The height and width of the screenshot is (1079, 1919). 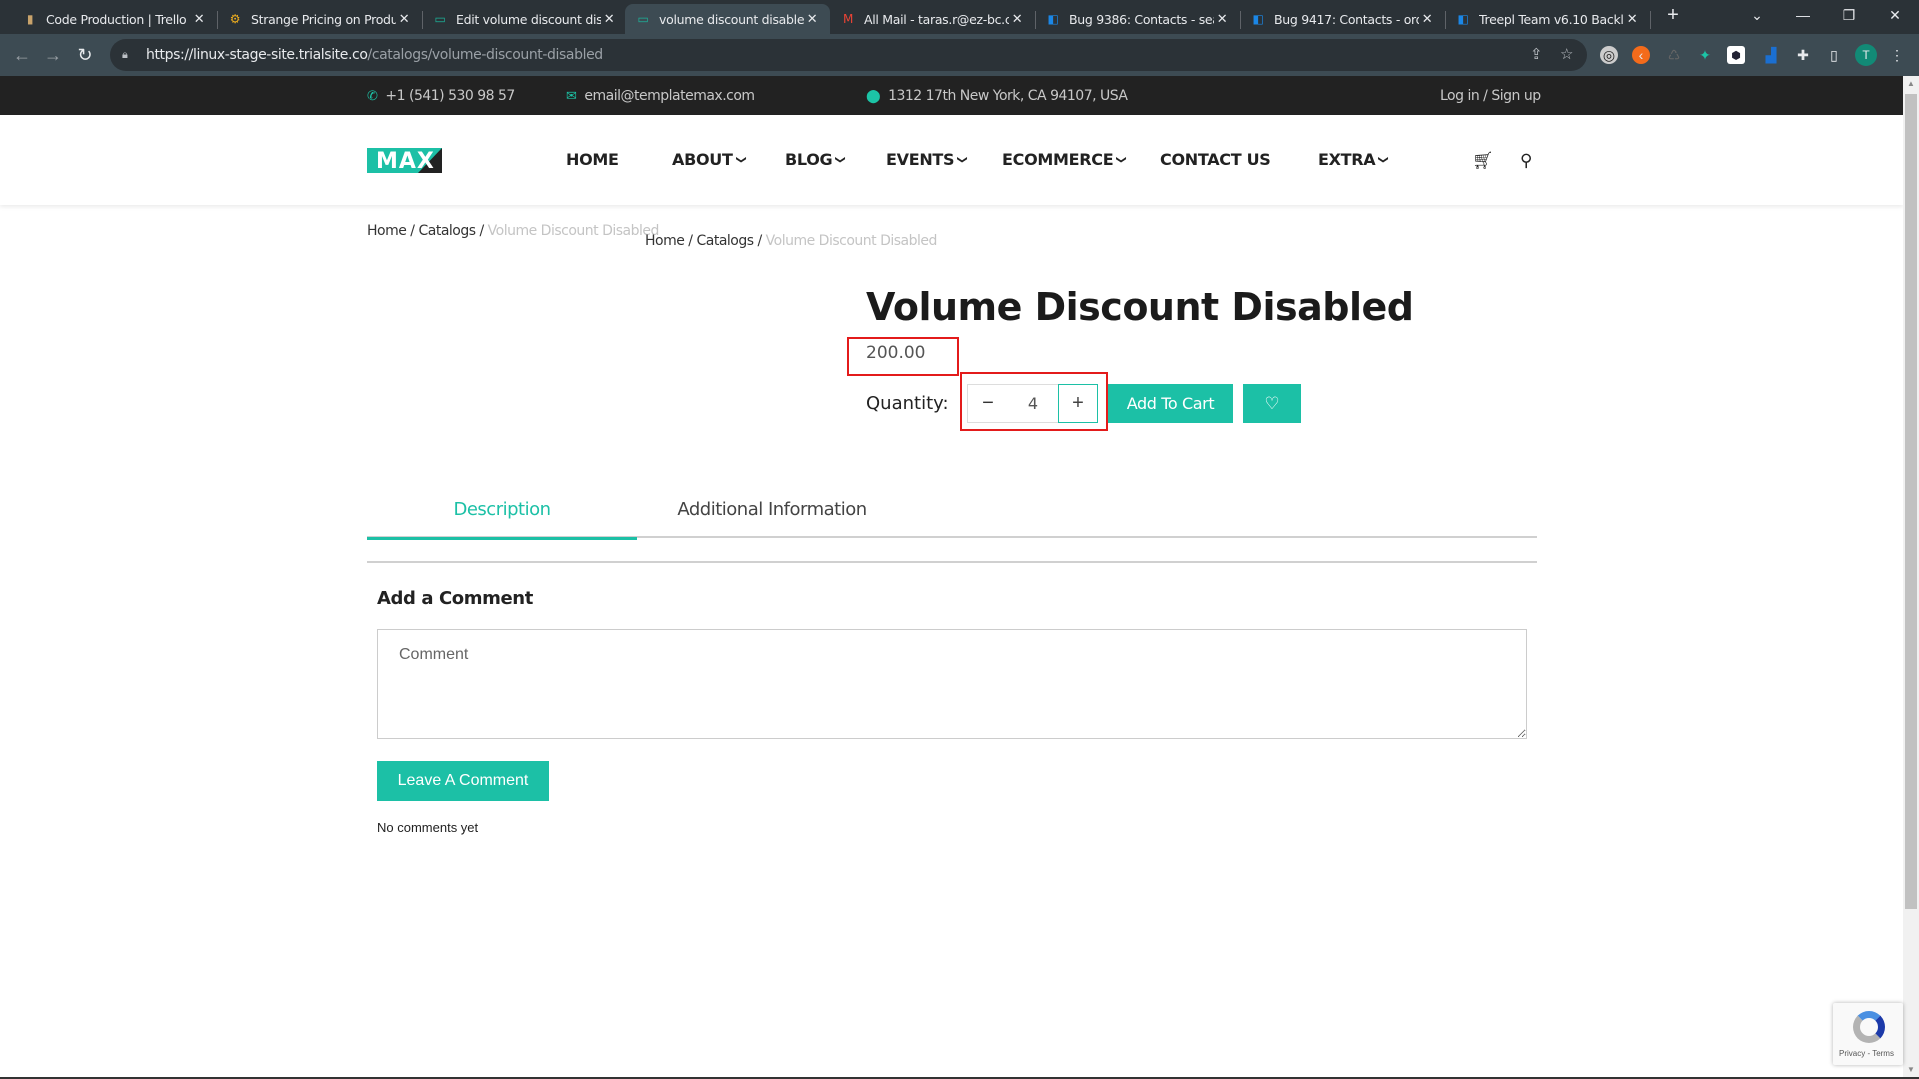 What do you see at coordinates (1911, 501) in the screenshot?
I see `scrollbar-thumb` at bounding box center [1911, 501].